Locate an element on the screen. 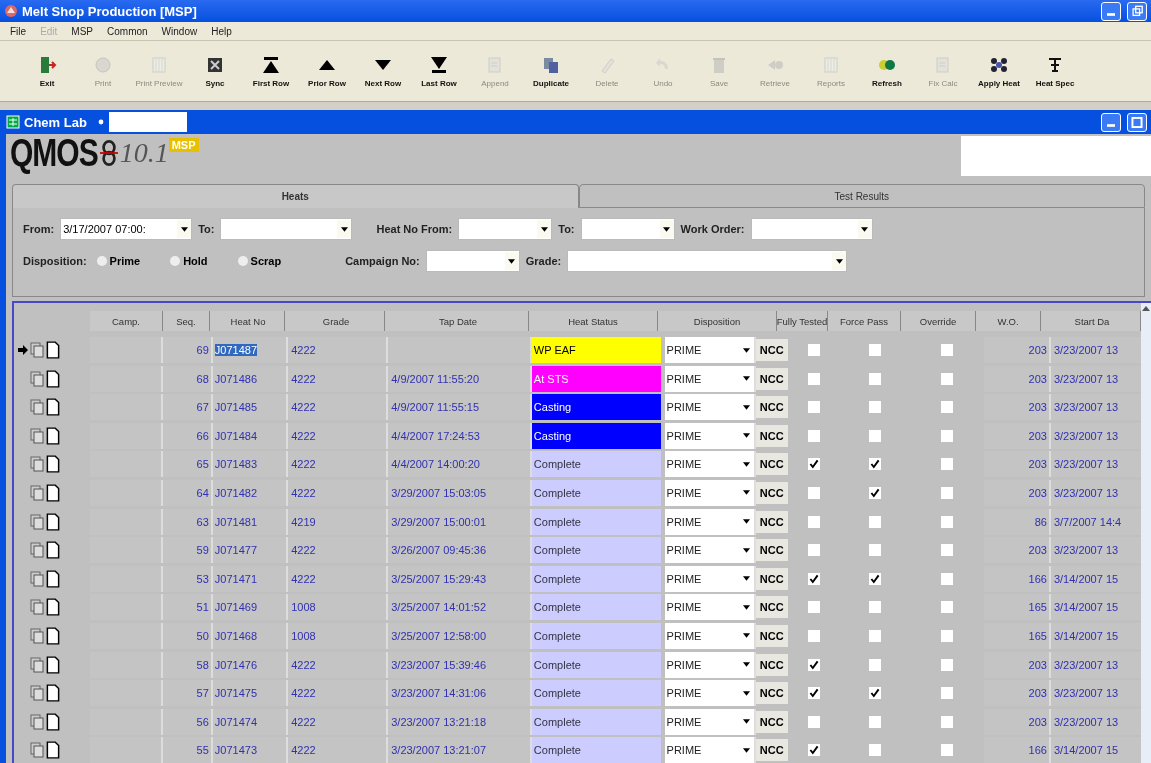  table-cell: J071482 is located at coordinates (250, 492).